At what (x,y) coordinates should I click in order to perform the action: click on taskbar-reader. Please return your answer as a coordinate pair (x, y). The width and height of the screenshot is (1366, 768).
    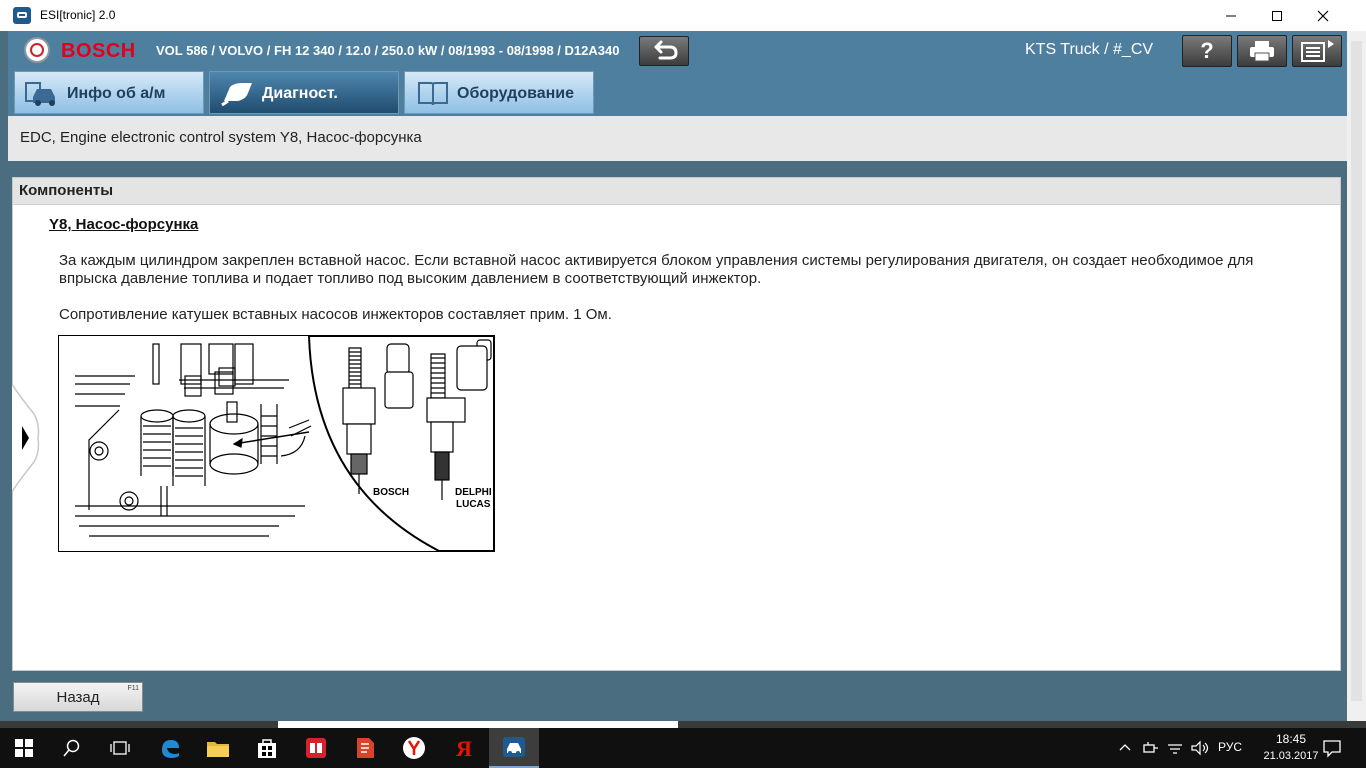
    Looking at the image, I should click on (316, 748).